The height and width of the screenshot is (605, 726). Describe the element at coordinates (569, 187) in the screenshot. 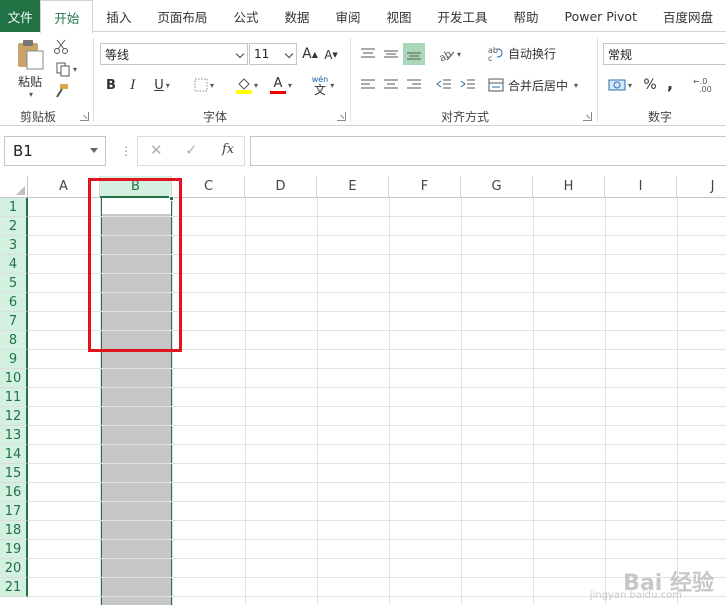

I see `column-header-h: H` at that location.